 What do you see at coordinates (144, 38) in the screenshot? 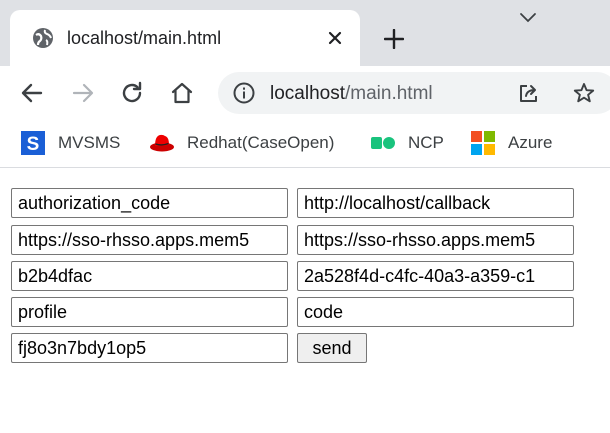
I see `tab-title: localhost/main.html` at bounding box center [144, 38].